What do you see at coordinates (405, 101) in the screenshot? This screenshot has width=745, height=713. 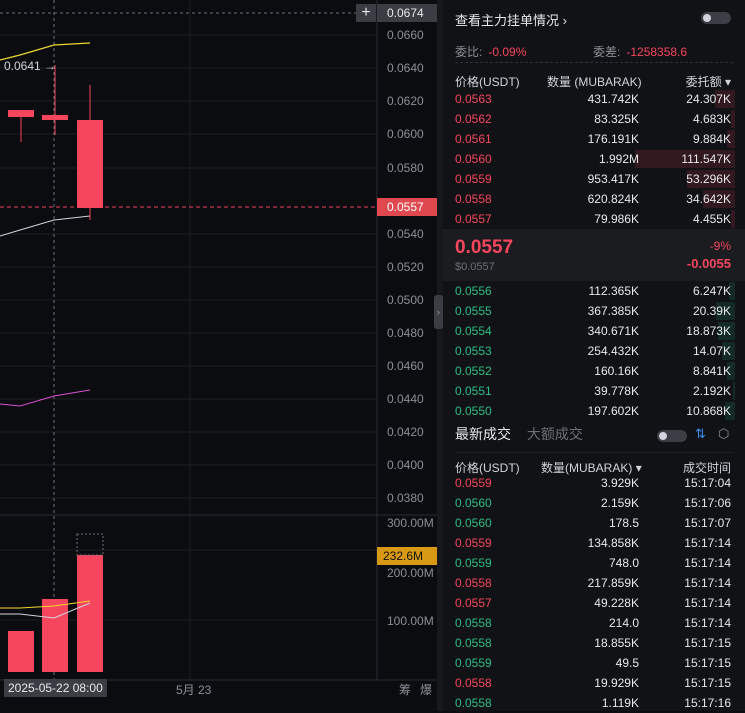 I see `price-tick: 0.0620` at bounding box center [405, 101].